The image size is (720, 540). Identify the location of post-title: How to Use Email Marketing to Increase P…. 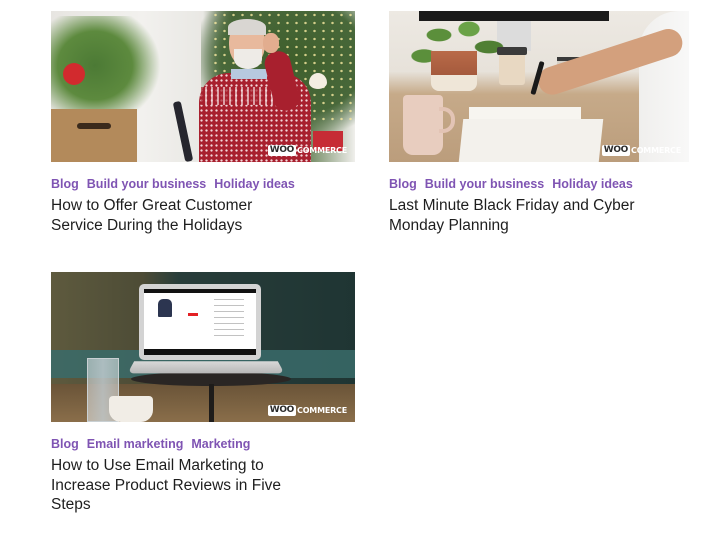
(176, 485).